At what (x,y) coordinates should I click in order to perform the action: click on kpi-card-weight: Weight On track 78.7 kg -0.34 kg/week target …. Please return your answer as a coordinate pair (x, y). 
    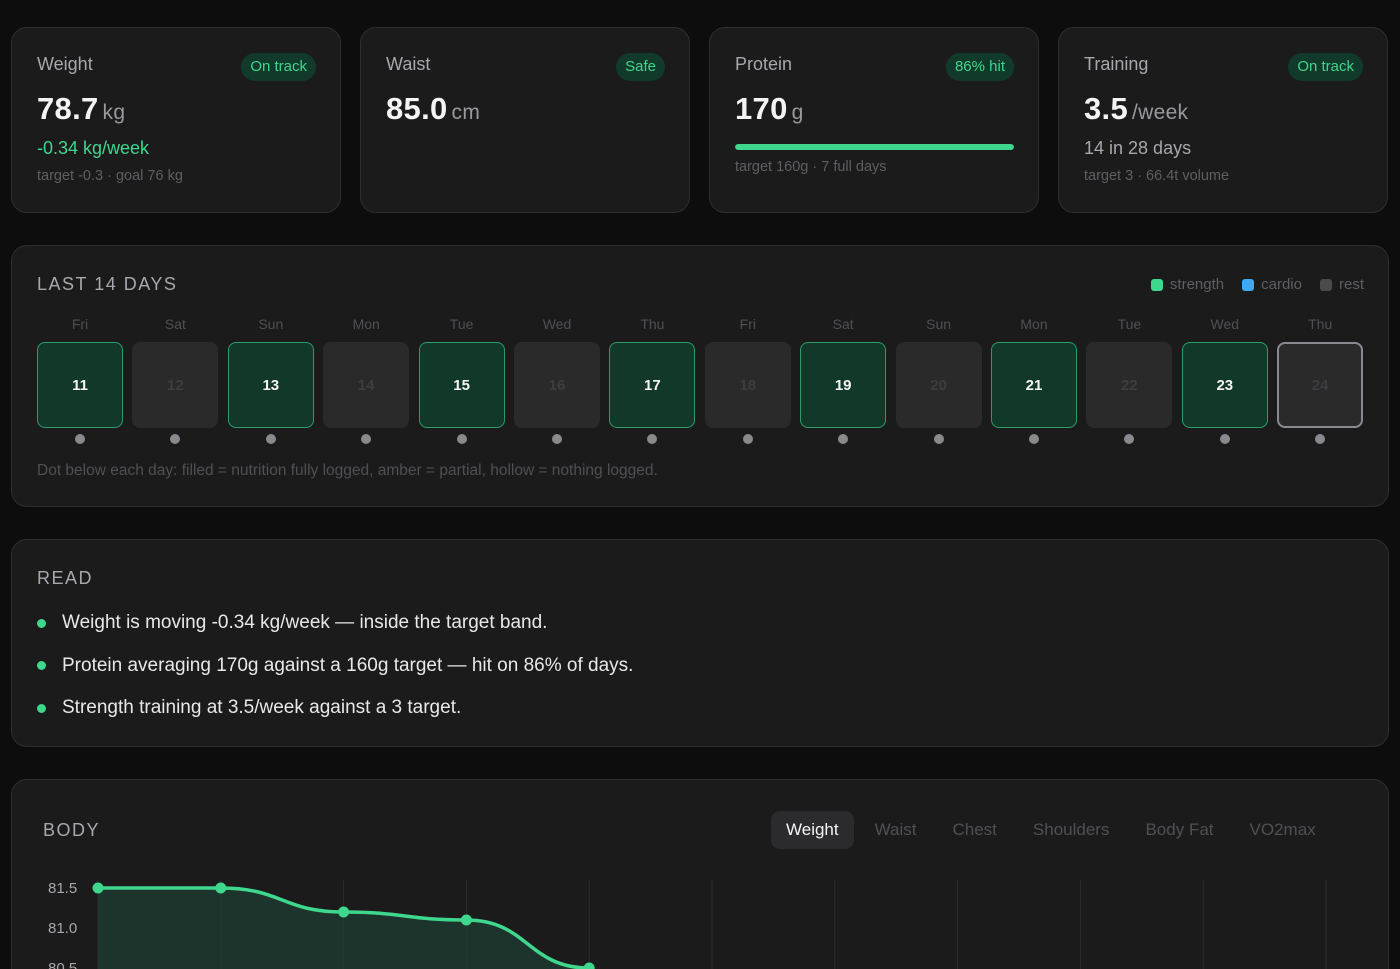
    Looking at the image, I should click on (176, 120).